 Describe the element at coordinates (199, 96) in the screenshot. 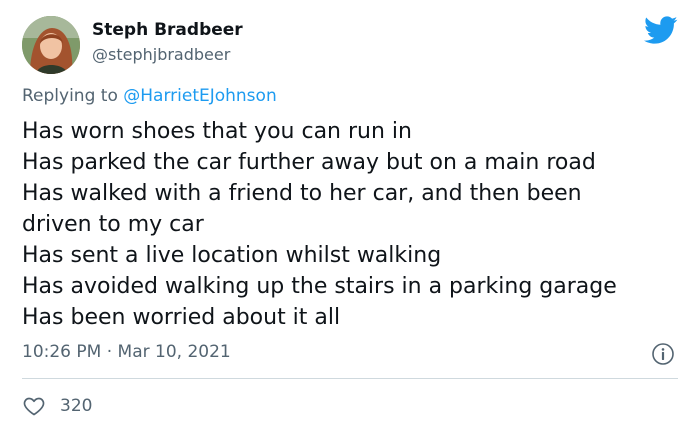

I see `reply-mention-link: @HarrietEJohnson` at that location.